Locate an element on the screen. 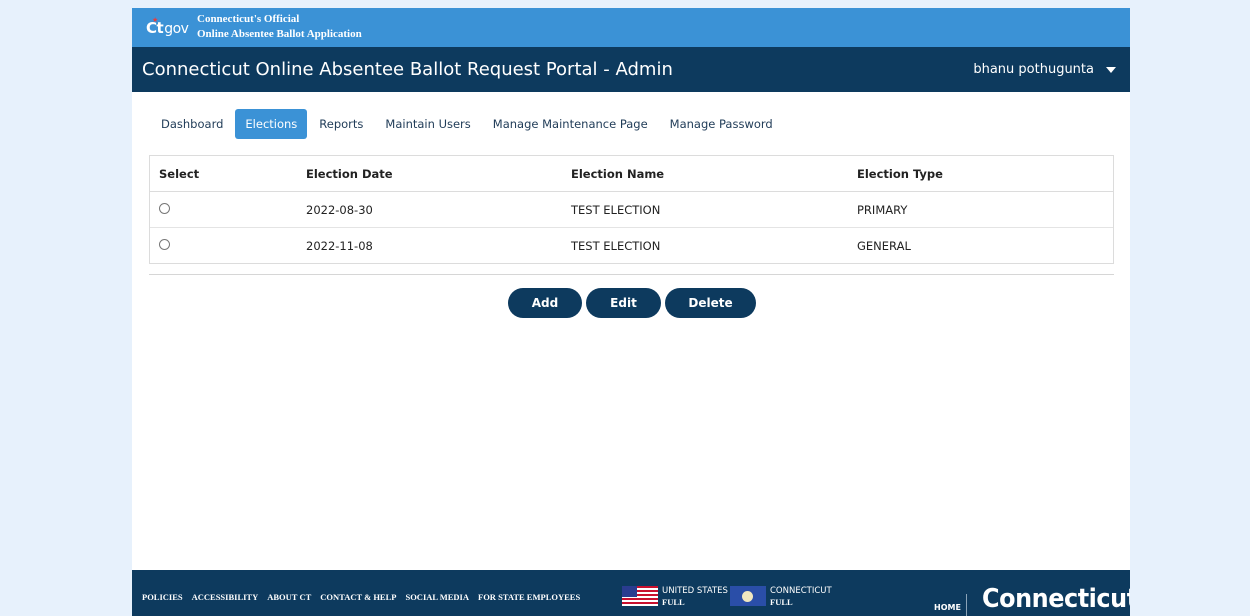 The height and width of the screenshot is (616, 1250). chevron-down-icon is located at coordinates (1111, 69).